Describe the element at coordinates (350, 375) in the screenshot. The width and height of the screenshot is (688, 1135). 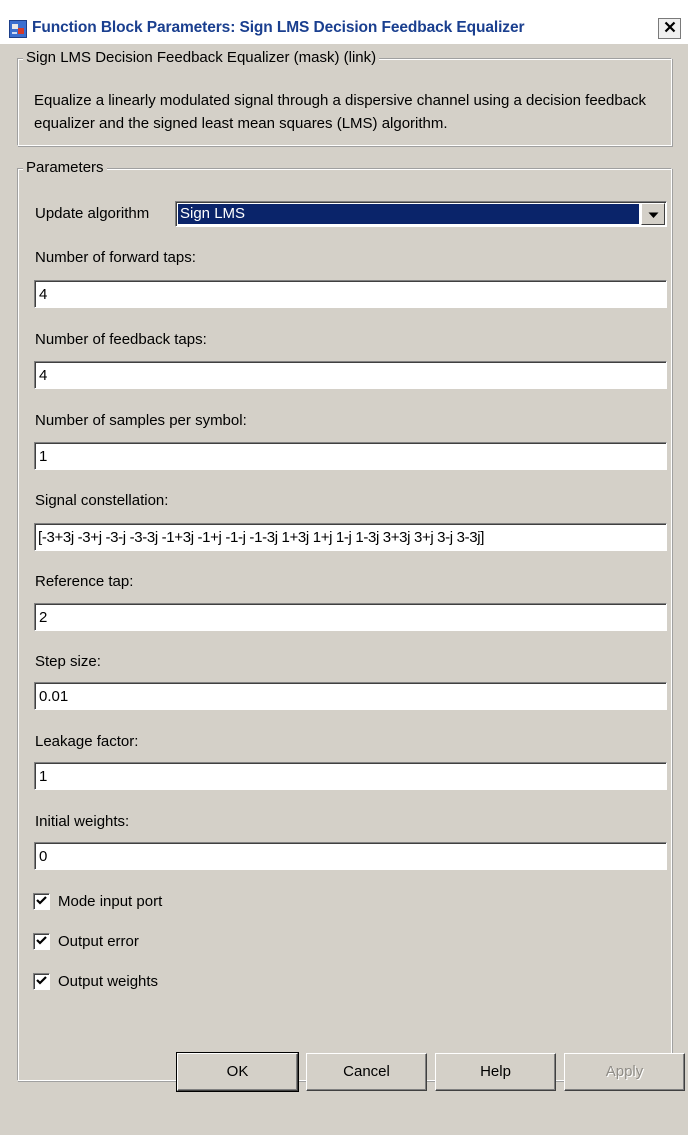
I see `feedback-taps-field: 4` at that location.